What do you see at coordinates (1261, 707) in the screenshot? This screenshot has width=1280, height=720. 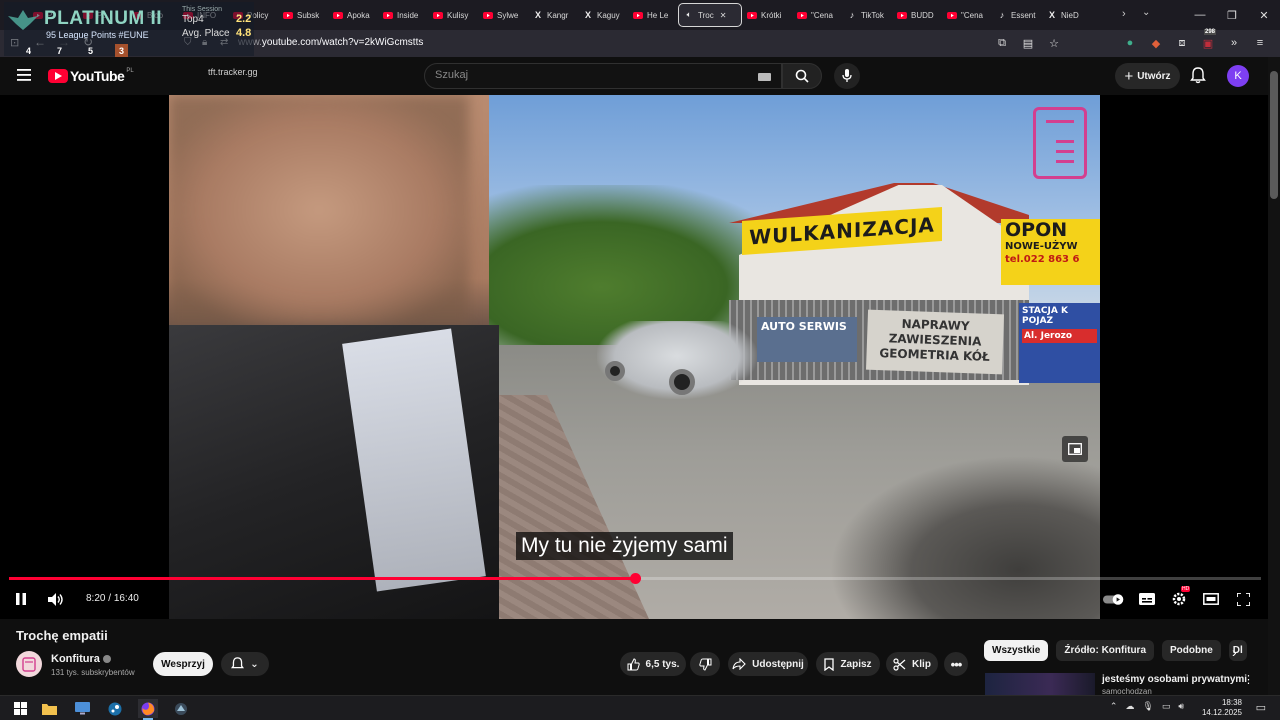 I see `notification-center-icon: ▭` at bounding box center [1261, 707].